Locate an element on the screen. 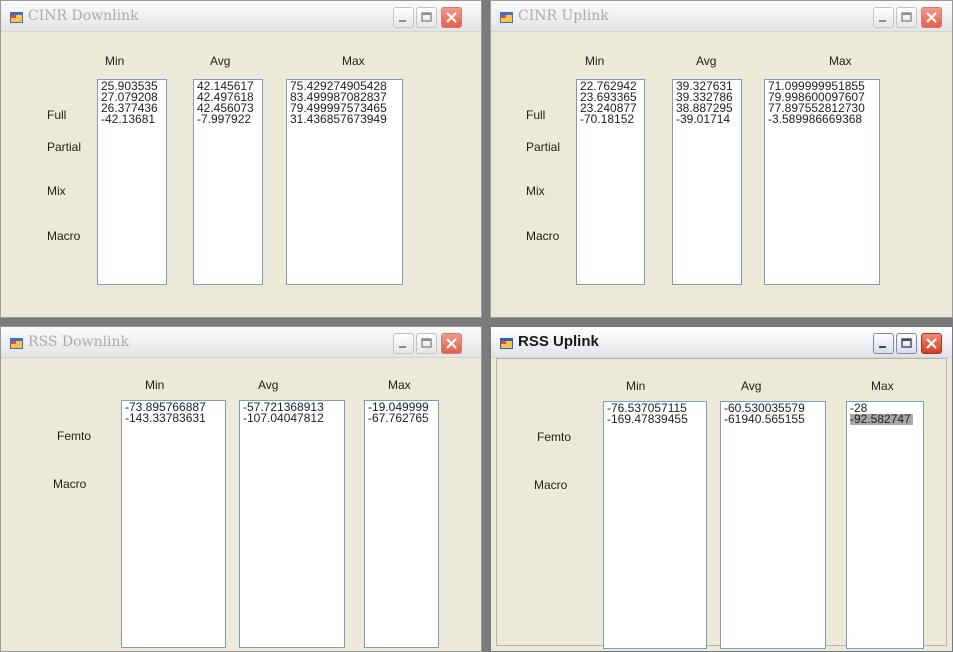 The height and width of the screenshot is (652, 953). list-item: -7.997922 is located at coordinates (229, 119).